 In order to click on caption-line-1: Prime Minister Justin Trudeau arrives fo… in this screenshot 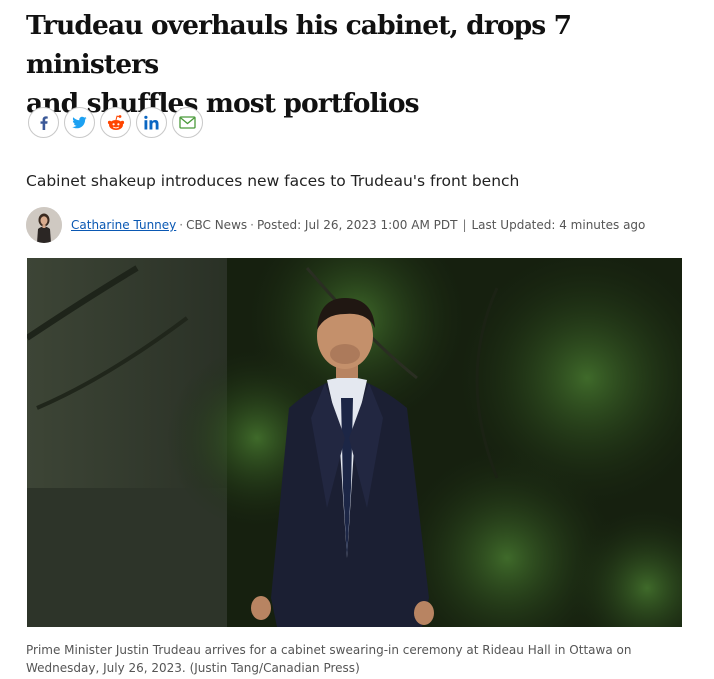, I will do `click(329, 650)`.